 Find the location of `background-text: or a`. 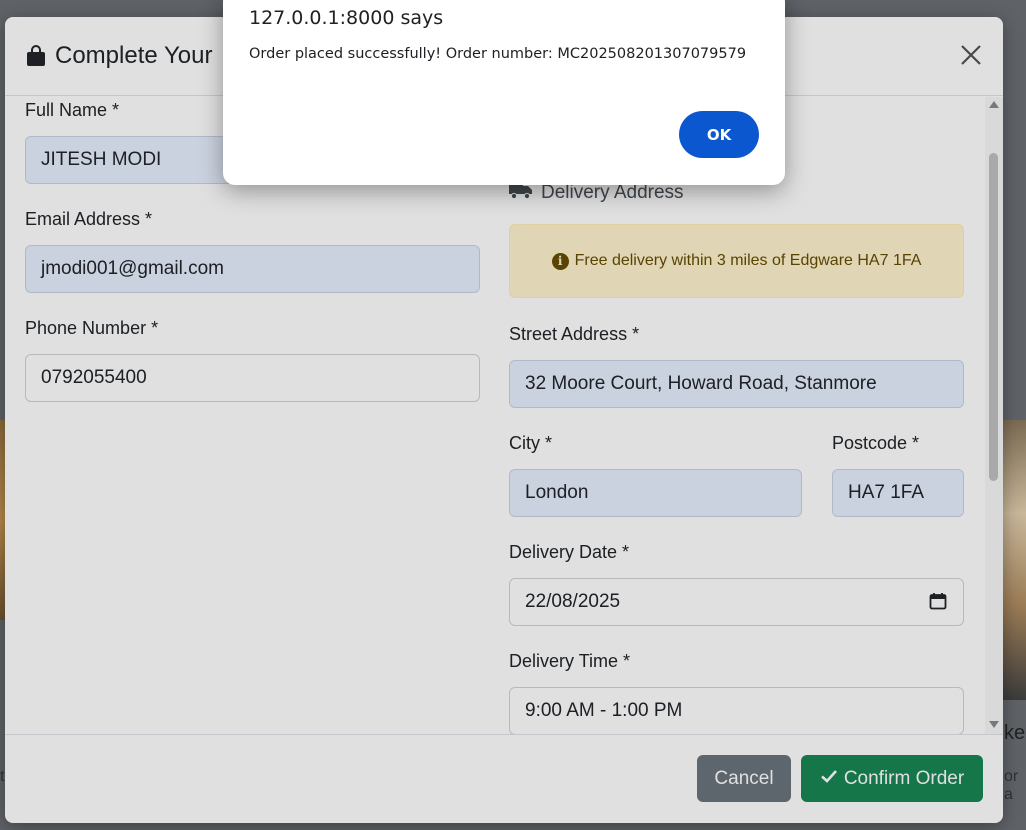

background-text: or a is located at coordinates (1011, 785).